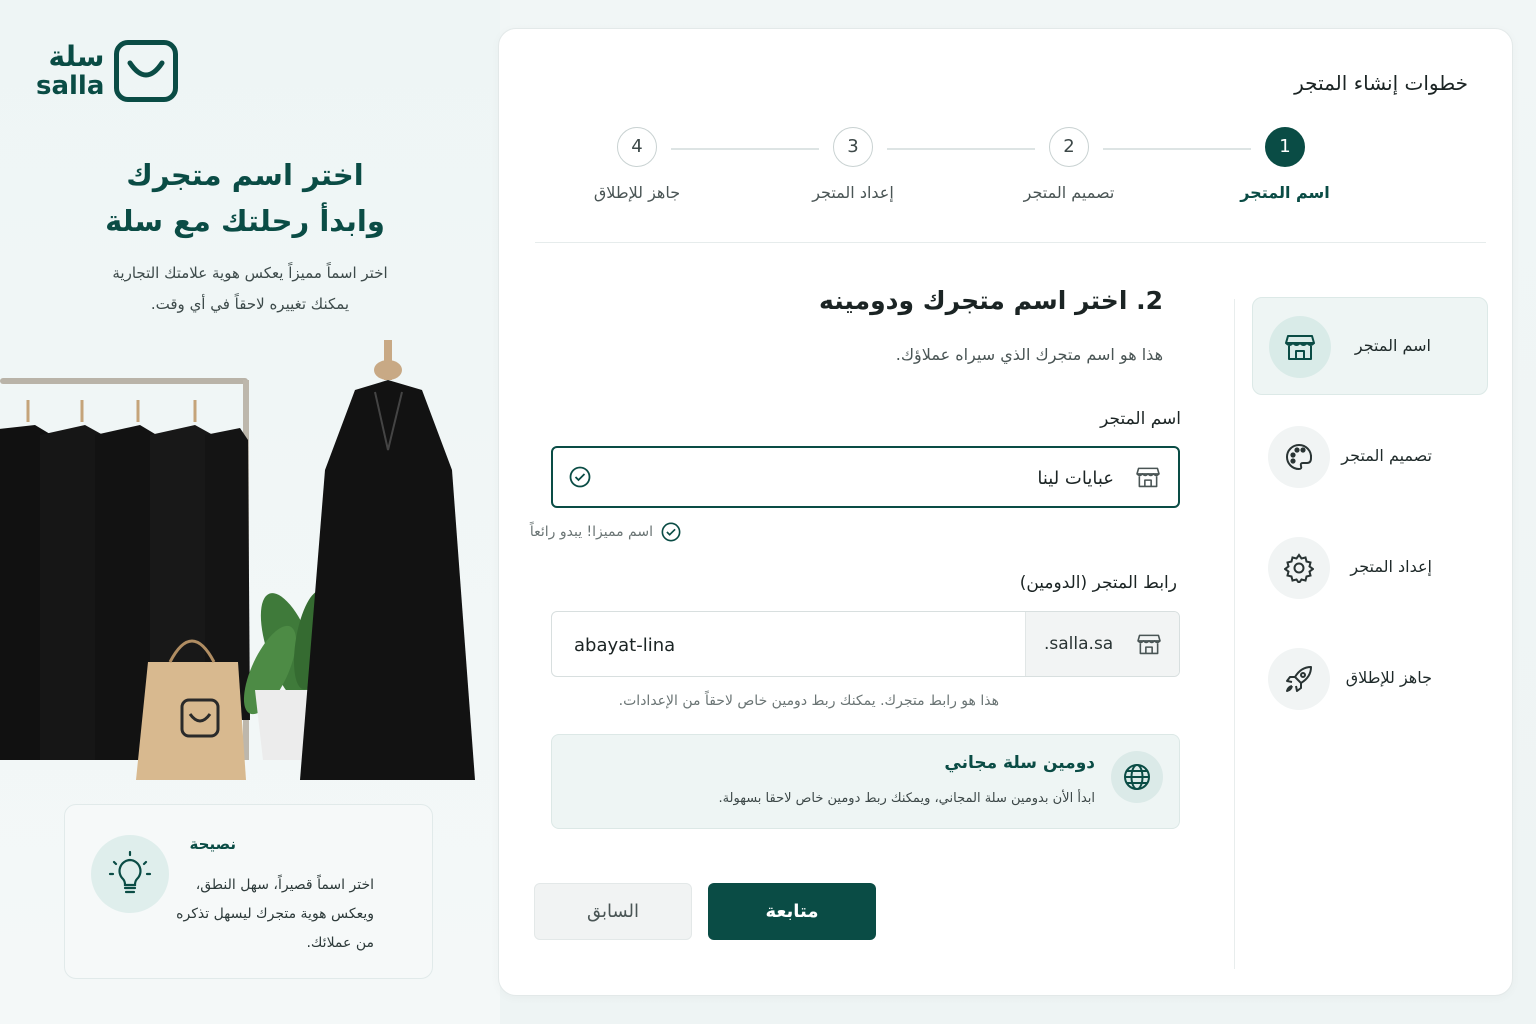  What do you see at coordinates (212, 844) in the screenshot?
I see `tip-title: نصيحة` at bounding box center [212, 844].